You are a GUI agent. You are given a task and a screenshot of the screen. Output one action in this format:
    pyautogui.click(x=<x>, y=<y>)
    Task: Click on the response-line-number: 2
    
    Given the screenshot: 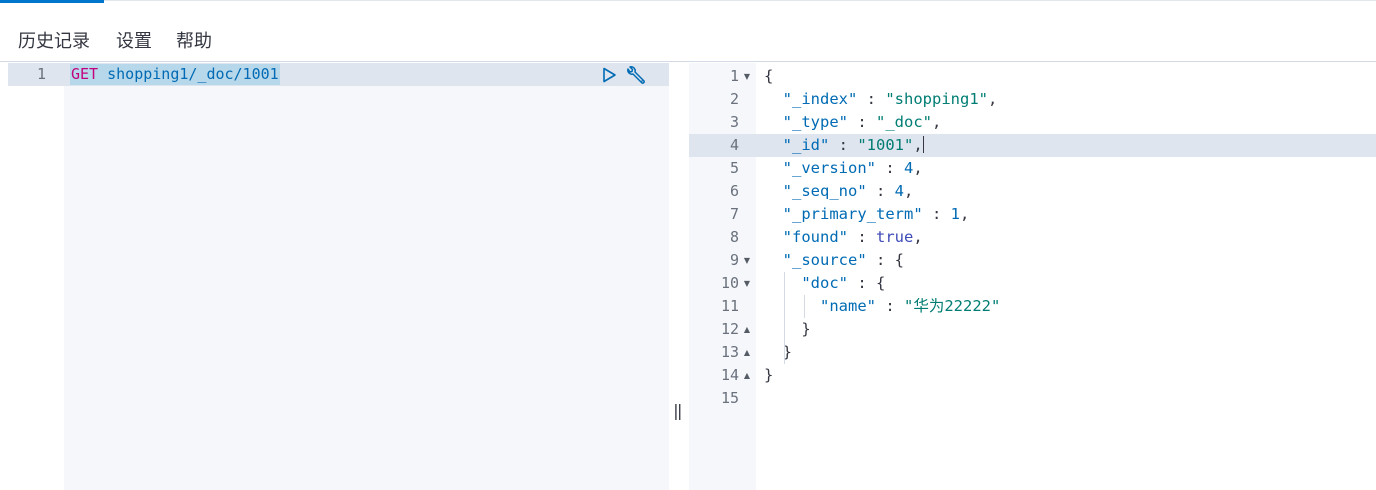 What is the action you would take?
    pyautogui.click(x=734, y=99)
    